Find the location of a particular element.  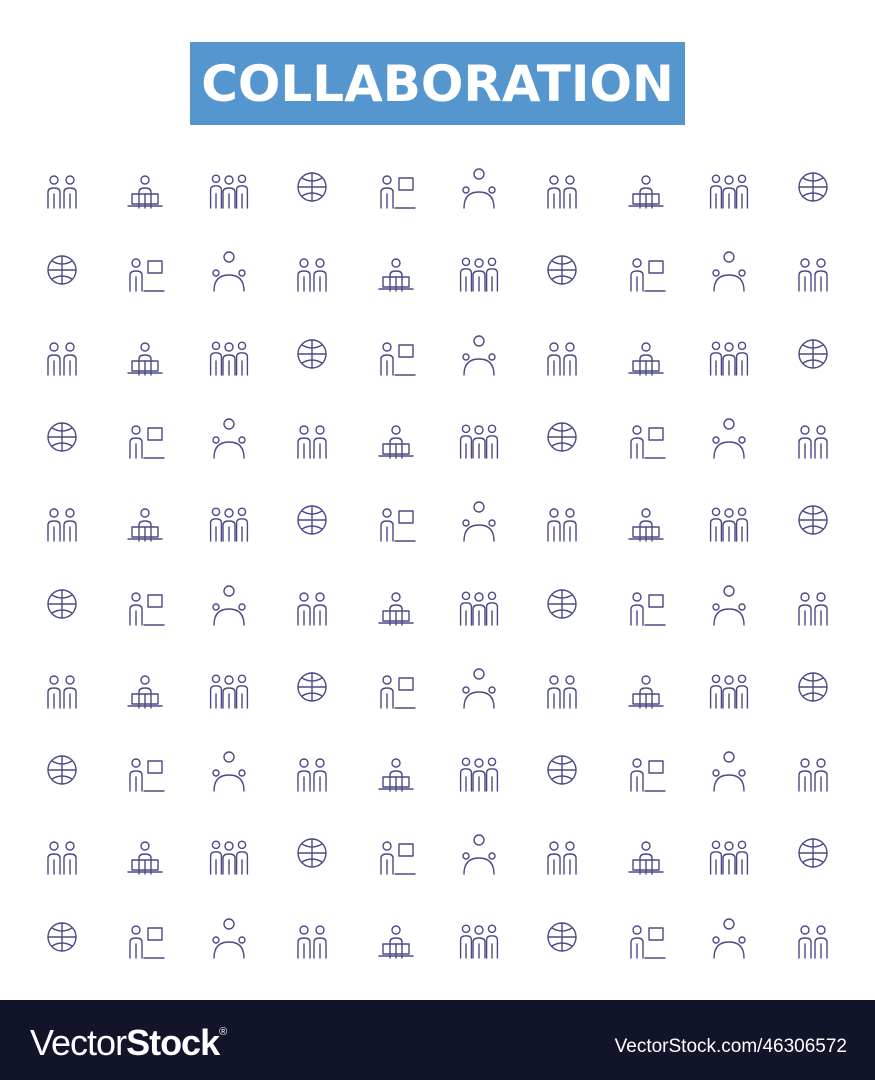

logo-mark: ® is located at coordinates (223, 1032).